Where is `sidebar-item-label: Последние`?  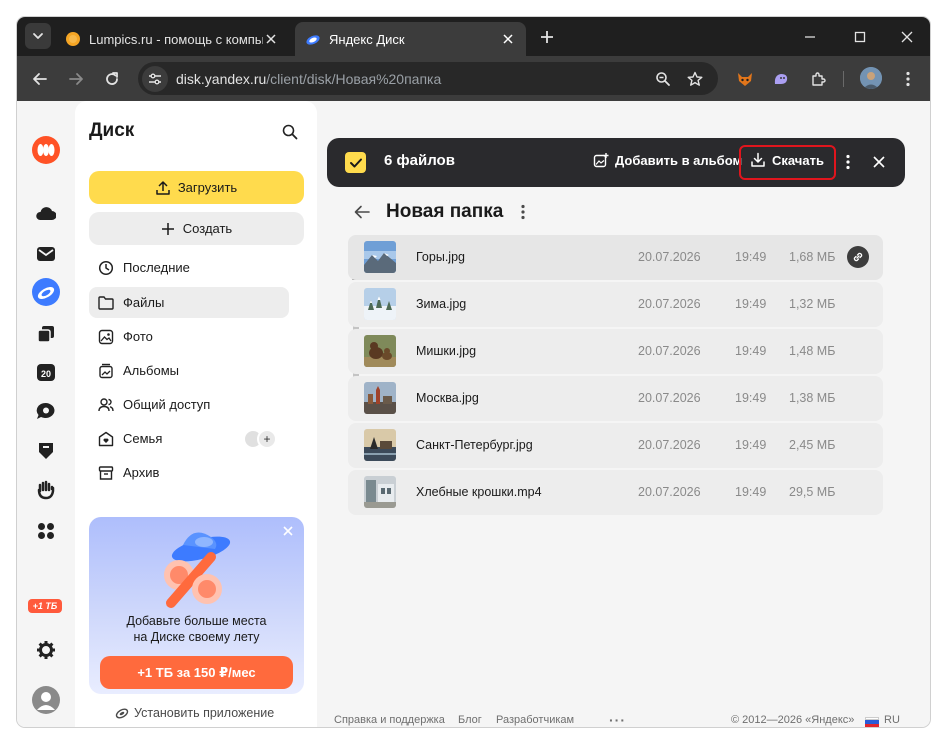 sidebar-item-label: Последние is located at coordinates (156, 267).